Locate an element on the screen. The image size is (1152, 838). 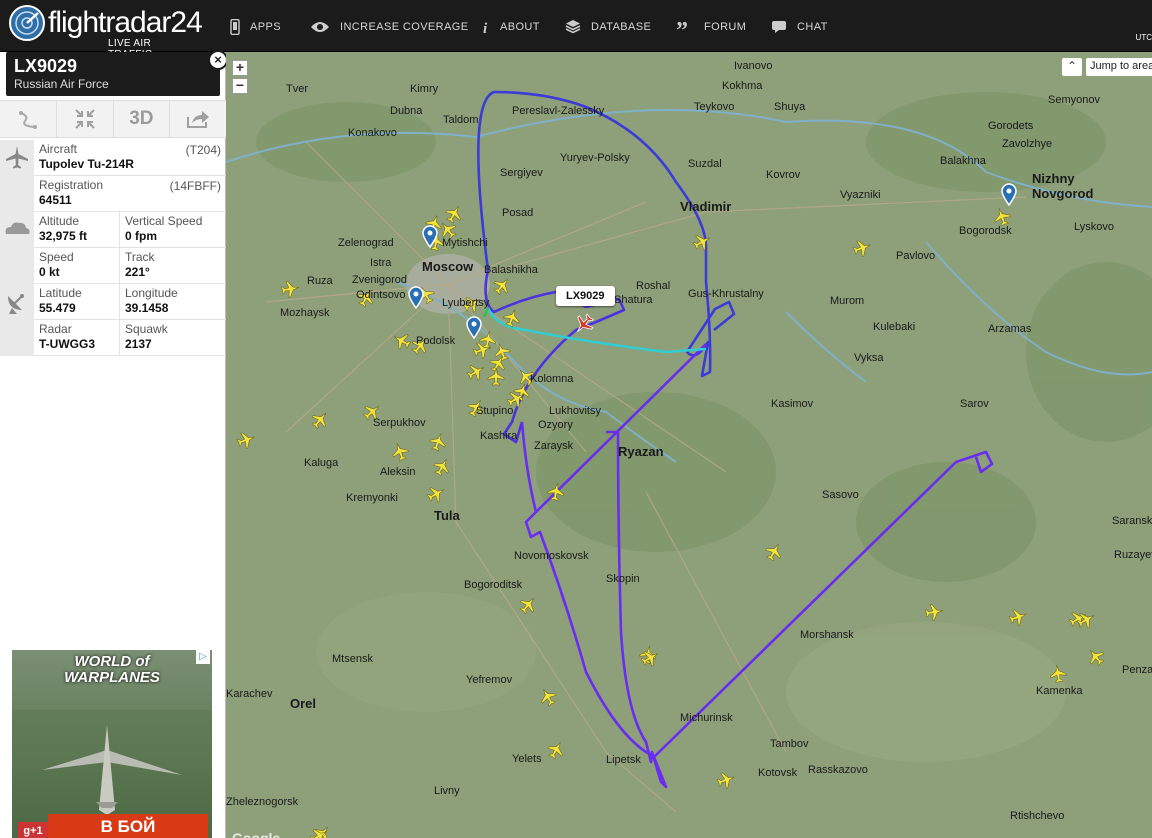
vertical-speed-cell: Vertical Speed 0 fpm is located at coordinates (163, 229).